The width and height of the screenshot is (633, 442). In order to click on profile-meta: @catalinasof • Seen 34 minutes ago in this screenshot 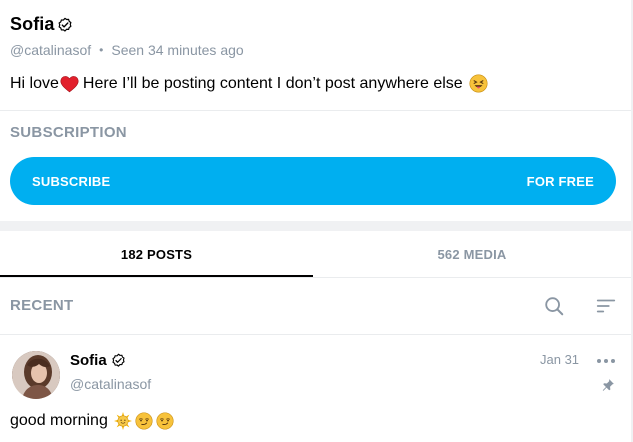, I will do `click(127, 50)`.